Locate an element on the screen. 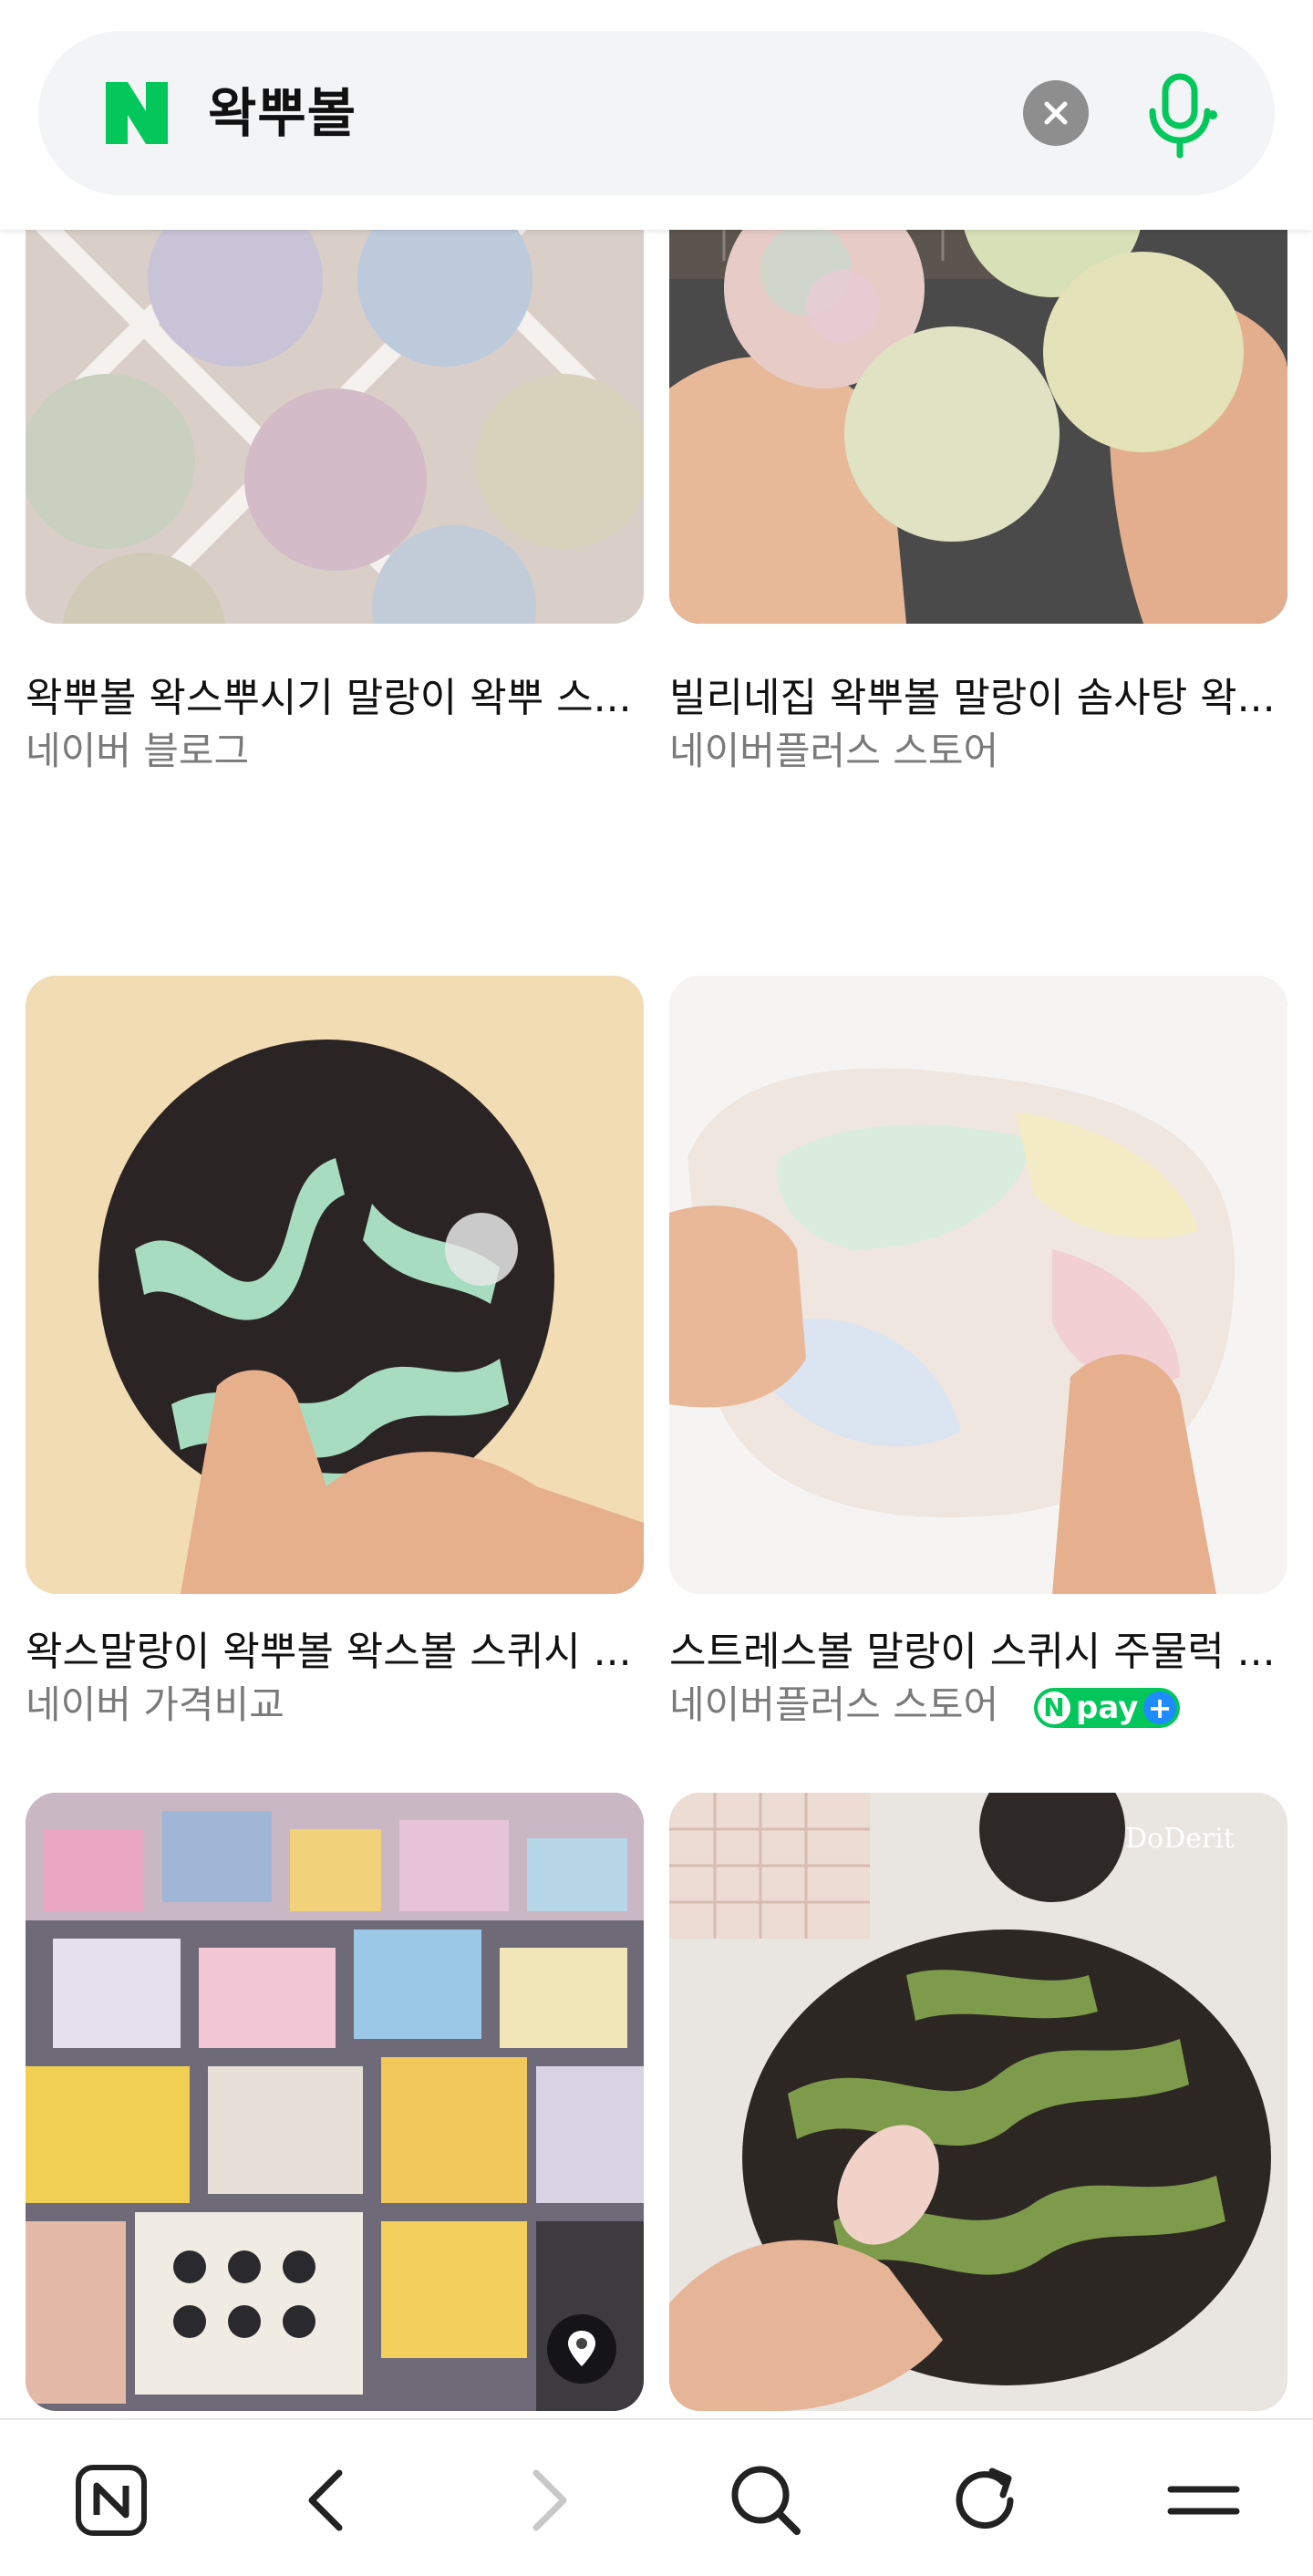 The image size is (1313, 2576). menu-icon is located at coordinates (1203, 2500).